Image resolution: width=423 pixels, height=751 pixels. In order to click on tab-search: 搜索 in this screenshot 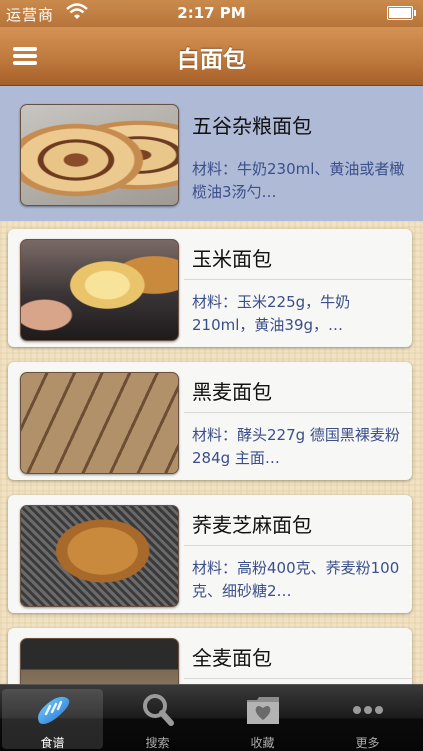, I will do `click(157, 719)`.